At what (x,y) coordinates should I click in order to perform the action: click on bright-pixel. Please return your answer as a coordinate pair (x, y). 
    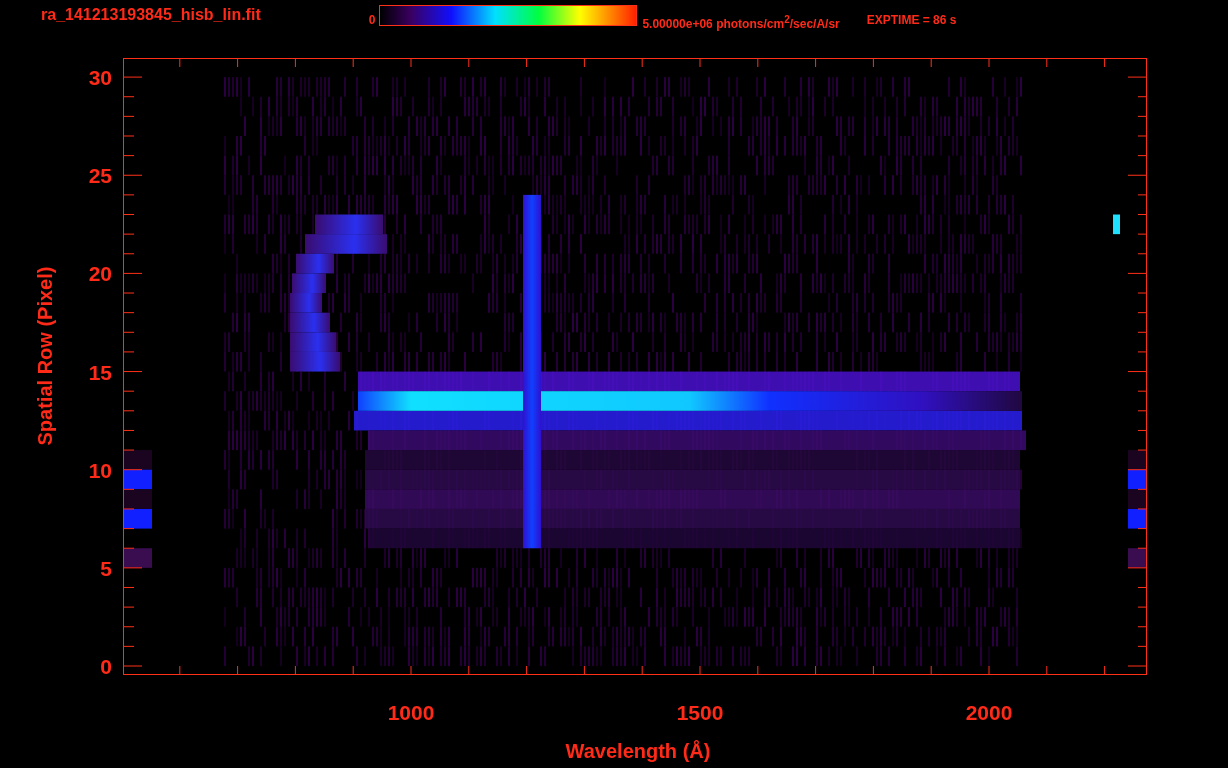
    Looking at the image, I should click on (1116, 224).